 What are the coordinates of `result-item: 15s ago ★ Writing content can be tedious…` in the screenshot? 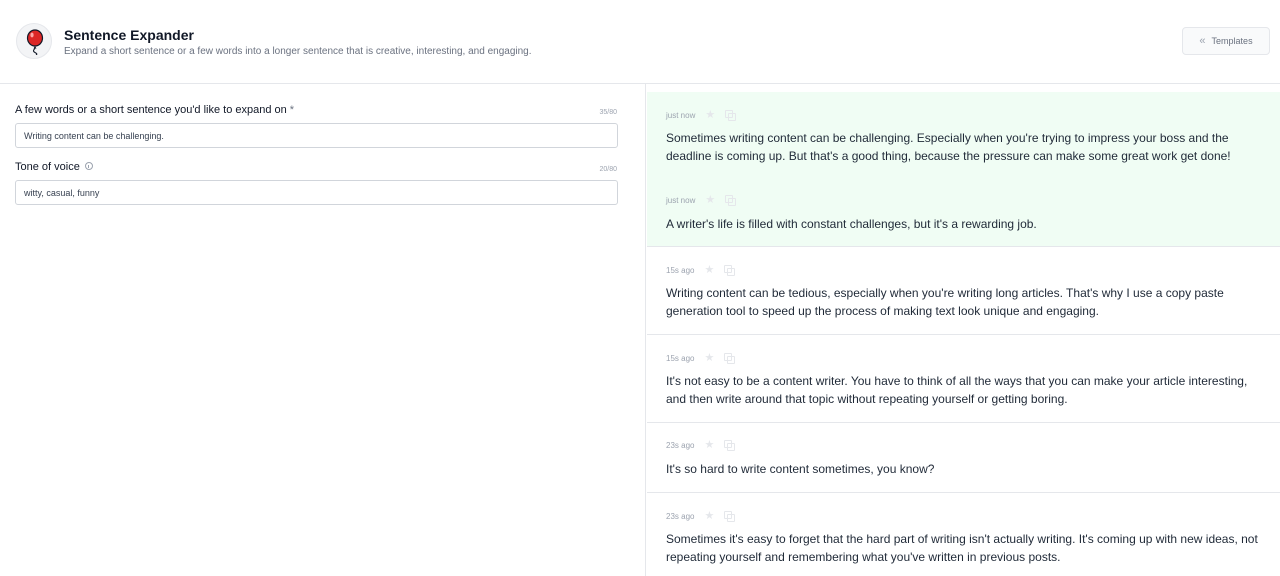 It's located at (963, 291).